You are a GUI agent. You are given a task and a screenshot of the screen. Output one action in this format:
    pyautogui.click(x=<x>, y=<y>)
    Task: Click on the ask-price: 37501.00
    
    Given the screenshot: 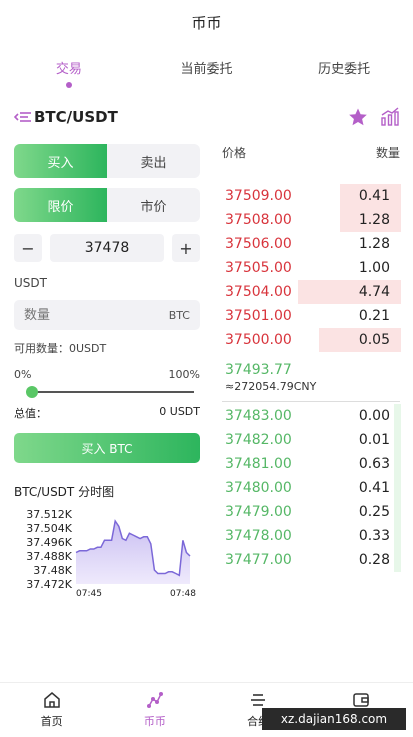 What is the action you would take?
    pyautogui.click(x=258, y=316)
    